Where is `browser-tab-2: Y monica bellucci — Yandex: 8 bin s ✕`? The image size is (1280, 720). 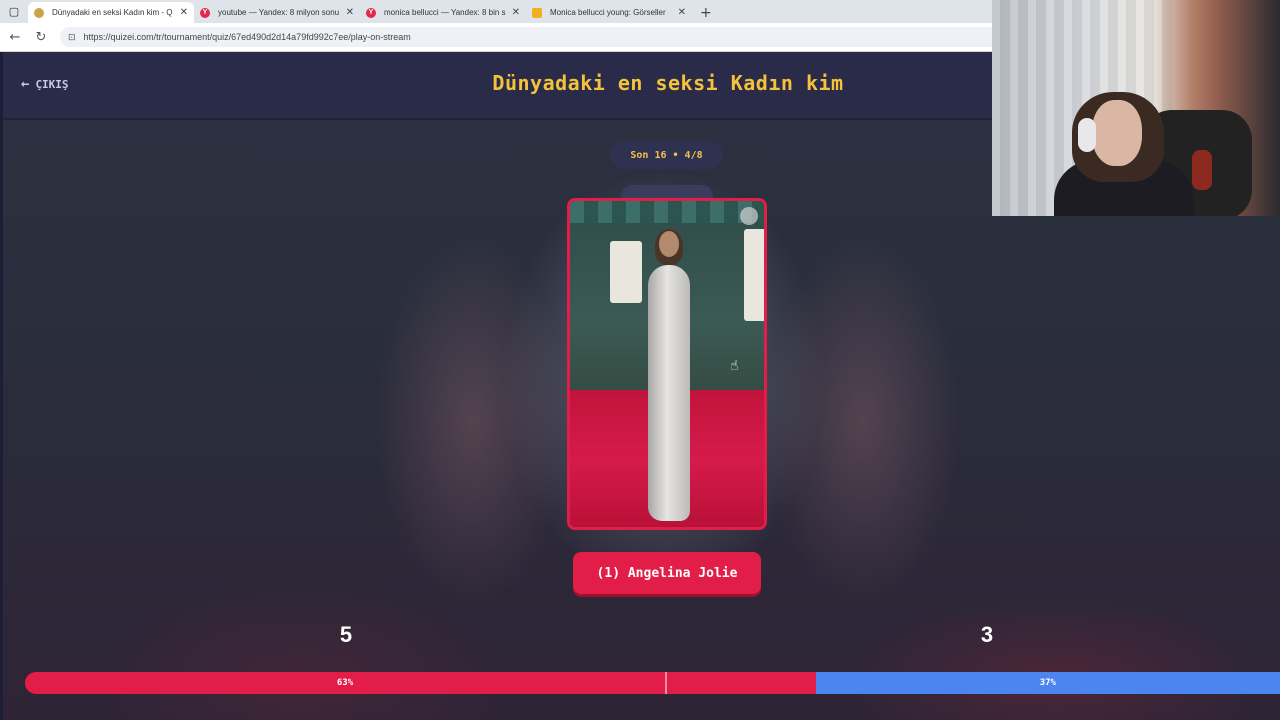 browser-tab-2: Y monica bellucci — Yandex: 8 bin s ✕ is located at coordinates (443, 12).